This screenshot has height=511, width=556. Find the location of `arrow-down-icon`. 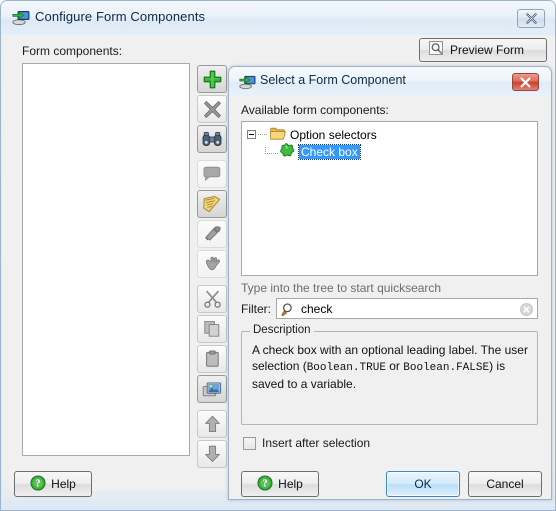

arrow-down-icon is located at coordinates (212, 454).